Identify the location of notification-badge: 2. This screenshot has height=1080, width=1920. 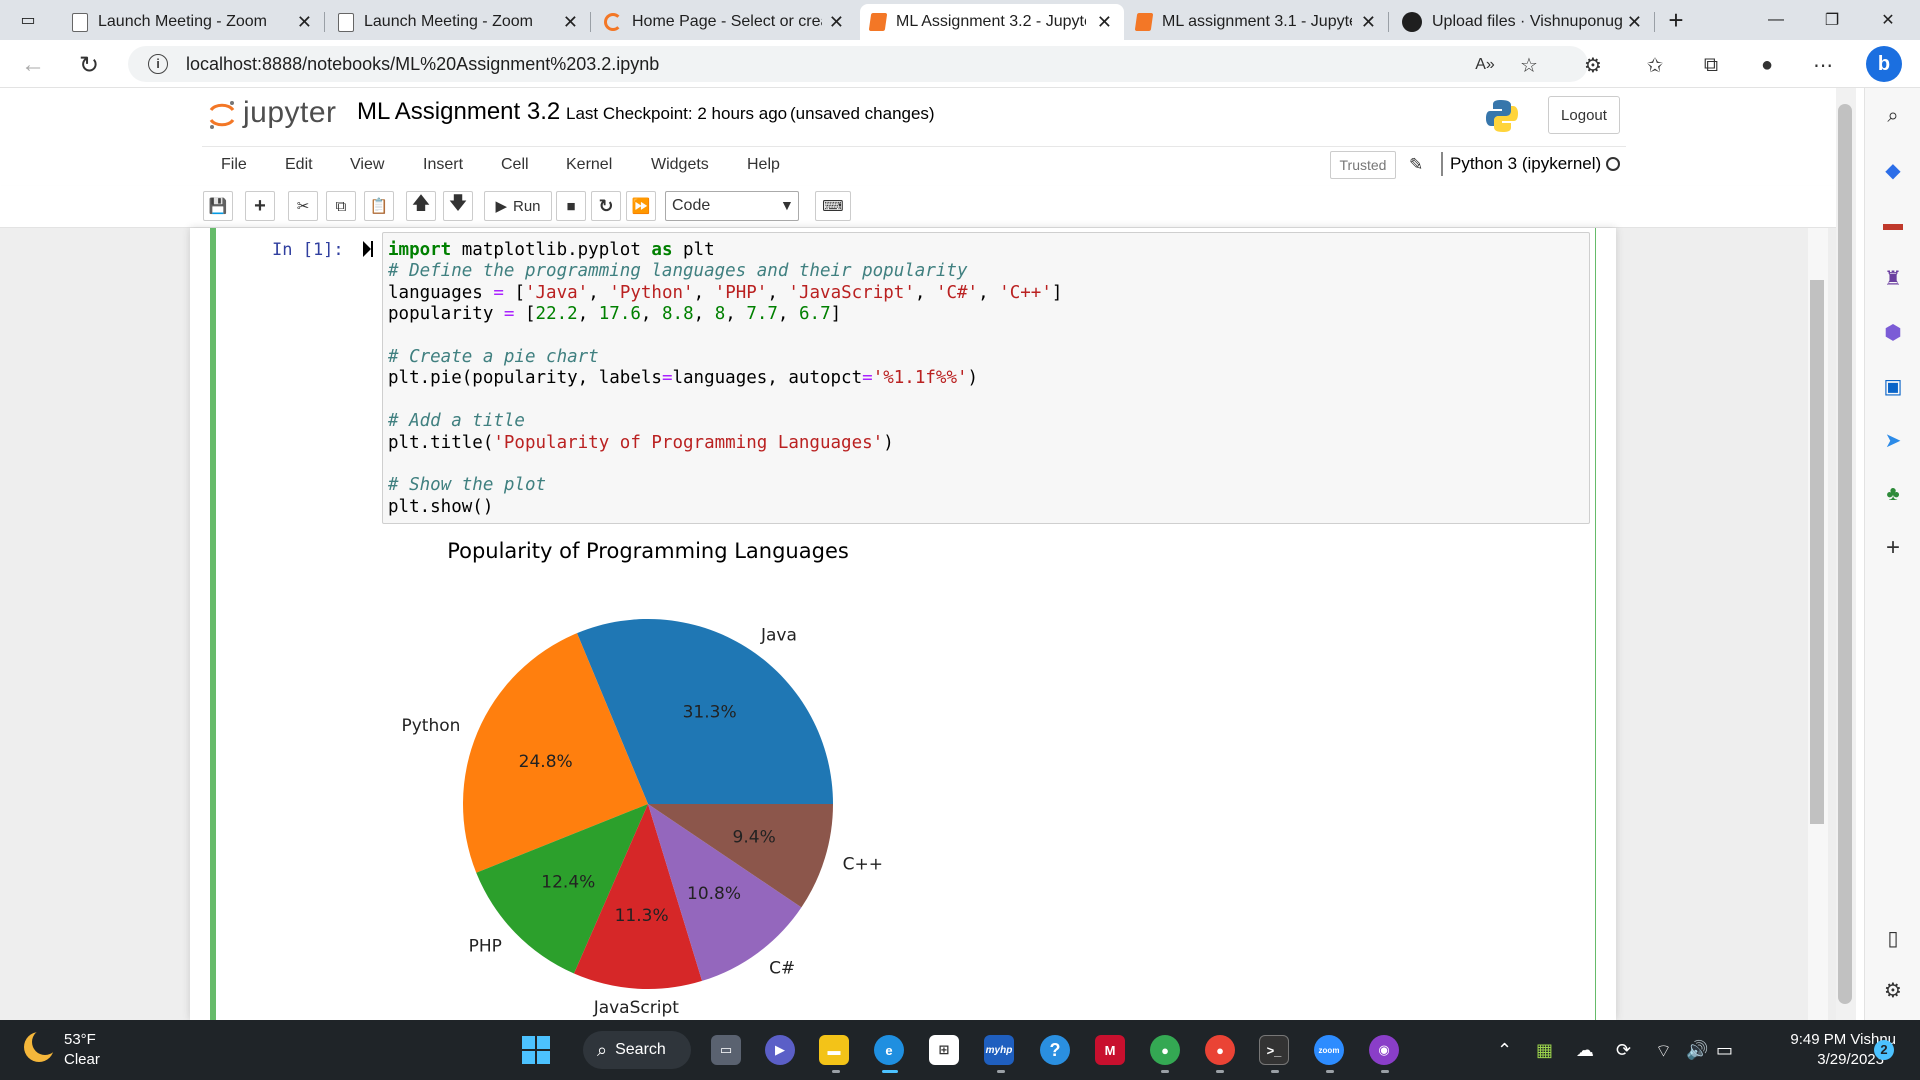
(1884, 1050).